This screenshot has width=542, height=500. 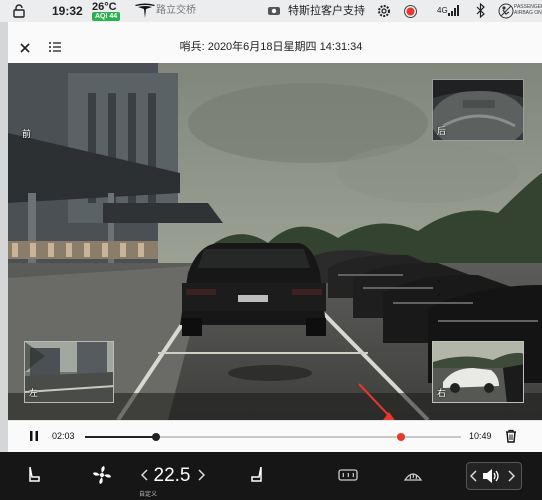 I want to click on trash-icon, so click(x=511, y=436).